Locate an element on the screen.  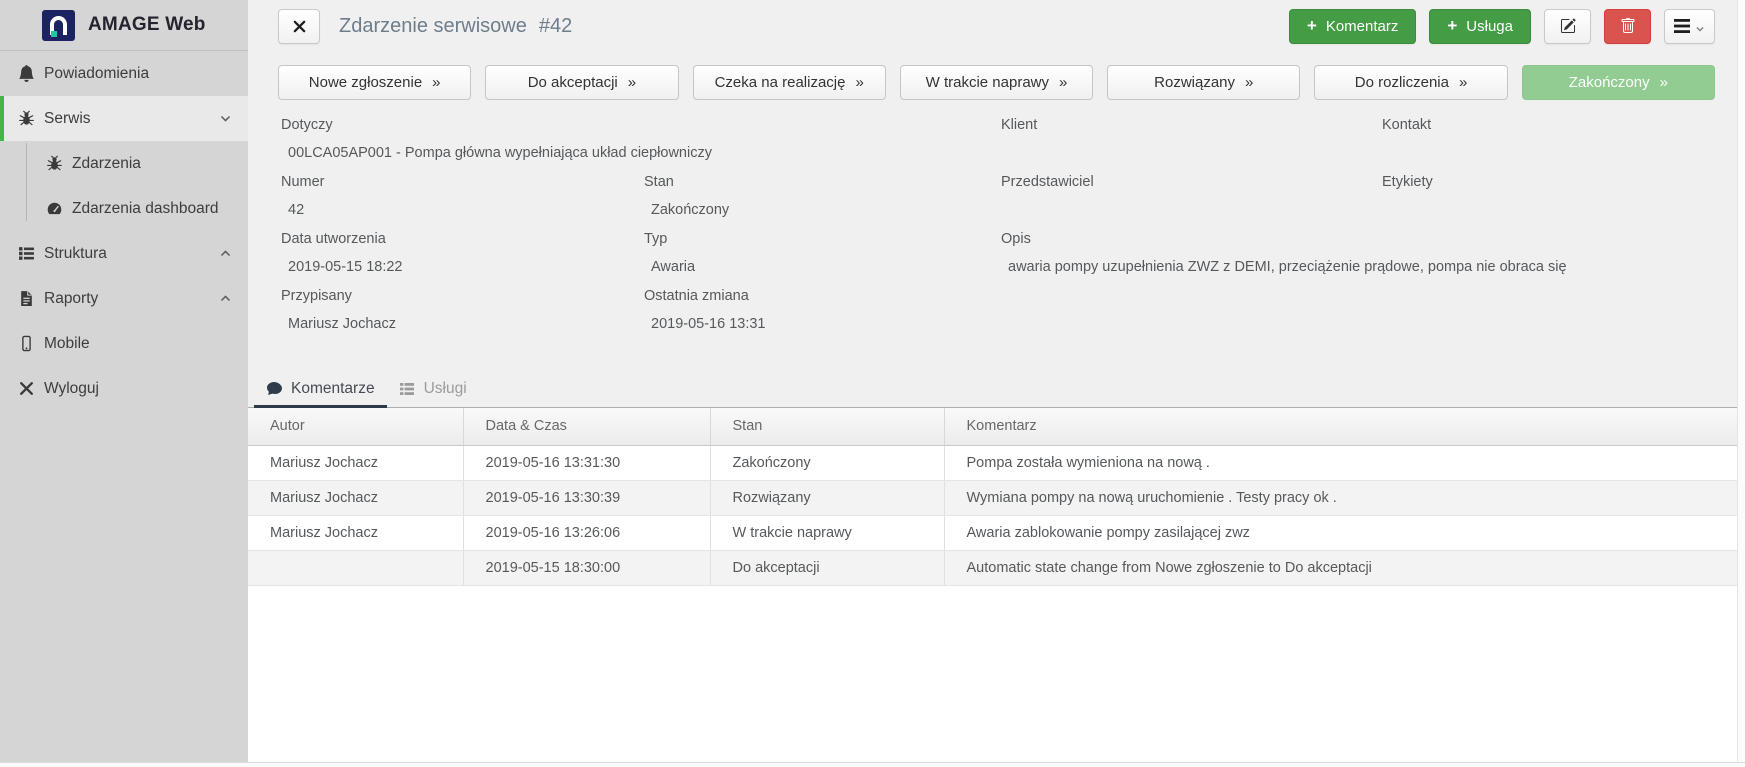
field-label-przedstawiciel: Przedstawiciel is located at coordinates (1047, 181).